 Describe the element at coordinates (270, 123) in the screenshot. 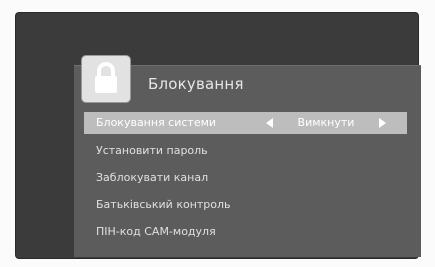

I see `arrow-left-icon` at that location.